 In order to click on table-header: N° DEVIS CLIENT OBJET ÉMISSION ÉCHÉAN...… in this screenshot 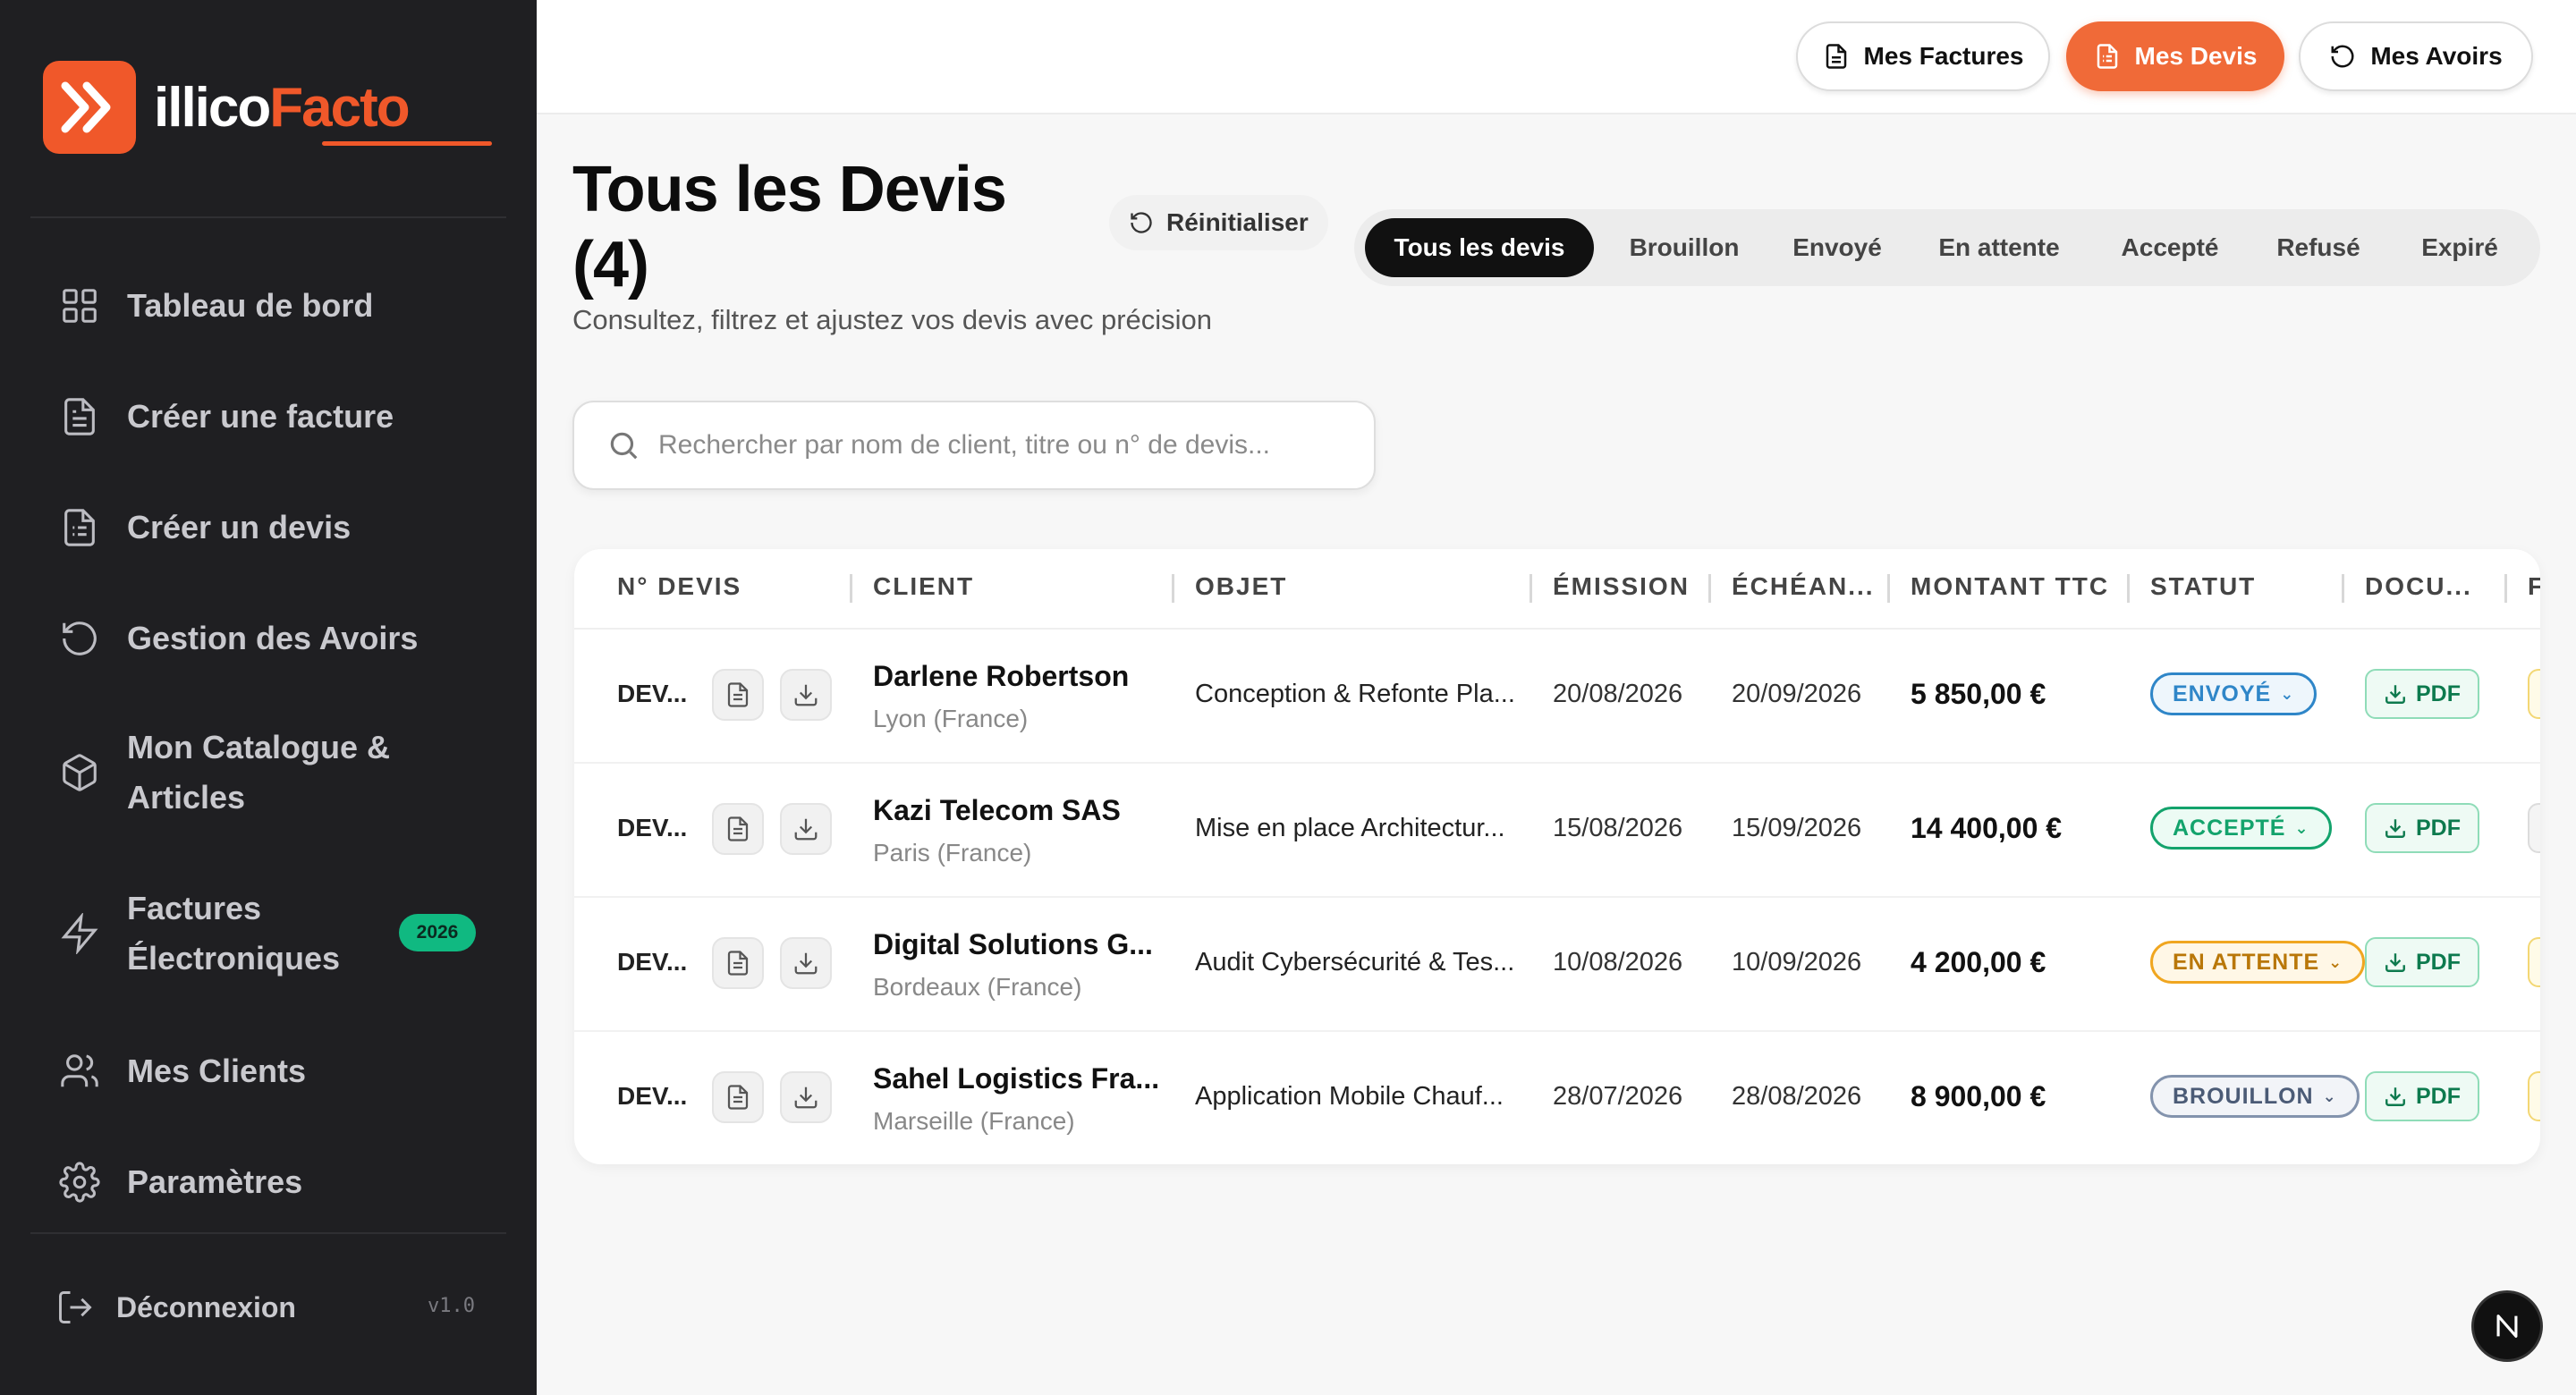, I will do `click(1557, 589)`.